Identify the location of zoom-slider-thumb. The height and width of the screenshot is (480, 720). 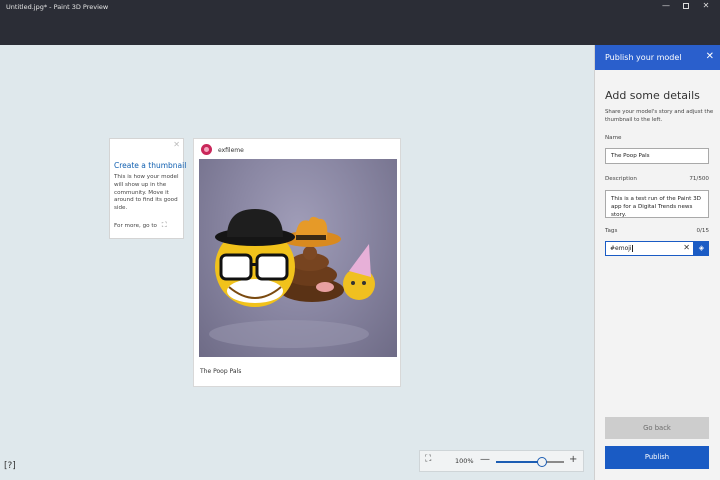
(542, 462).